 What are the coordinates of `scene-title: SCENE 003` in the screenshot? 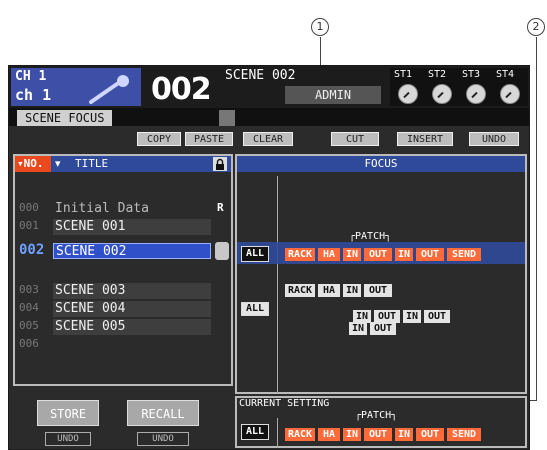 It's located at (132, 291).